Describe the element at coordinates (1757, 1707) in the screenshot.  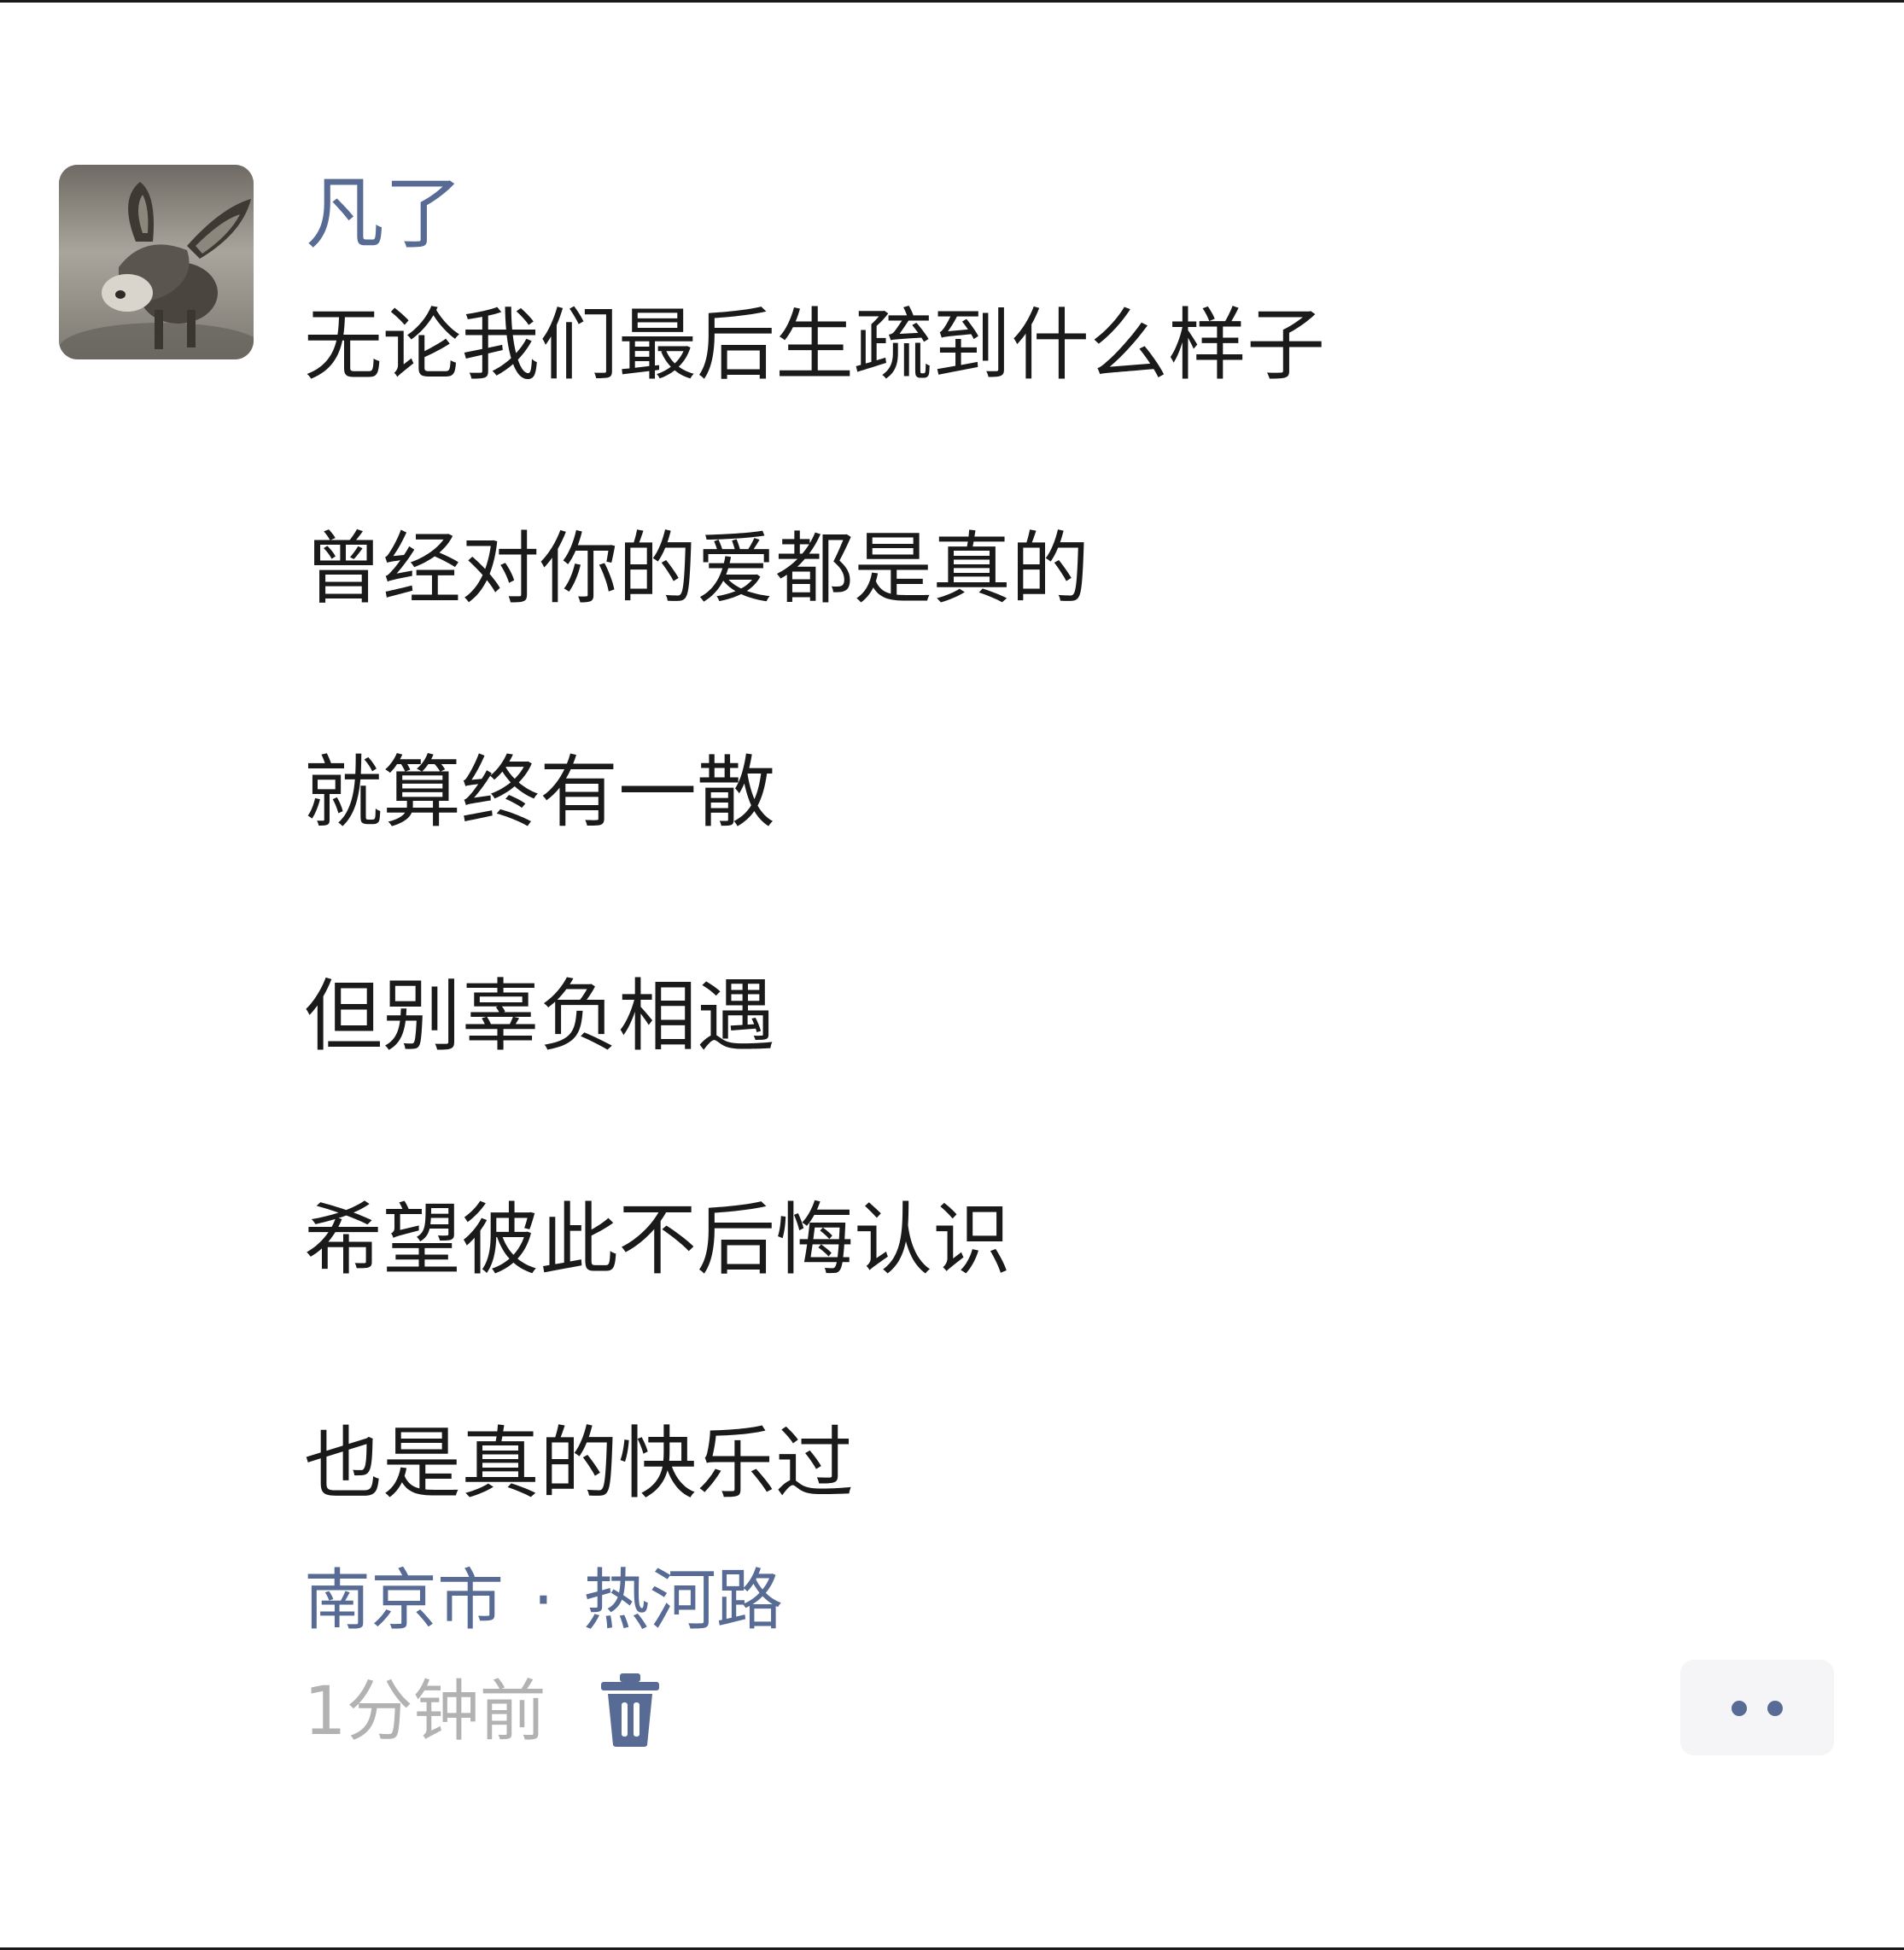
I see `more-button` at that location.